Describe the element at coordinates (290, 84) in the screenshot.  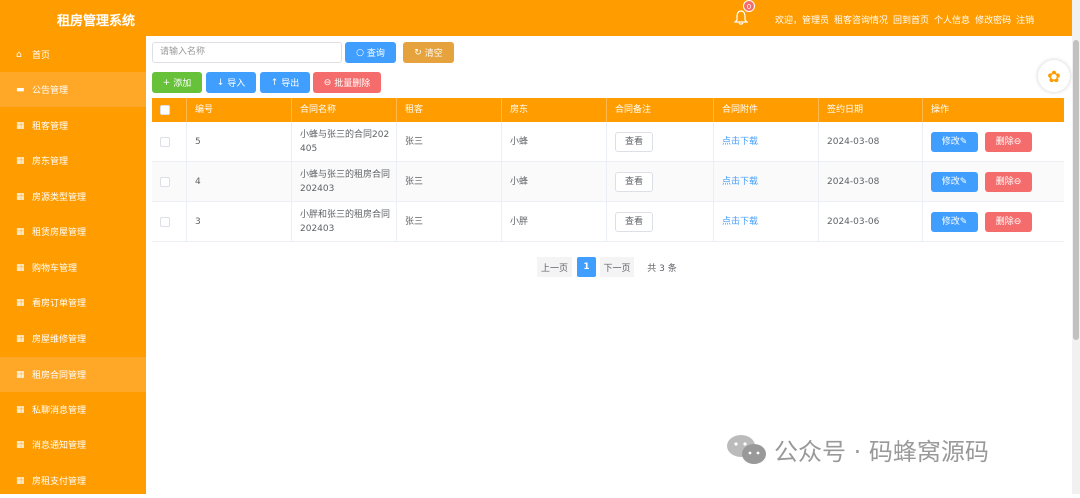
I see `export-label: 导出` at that location.